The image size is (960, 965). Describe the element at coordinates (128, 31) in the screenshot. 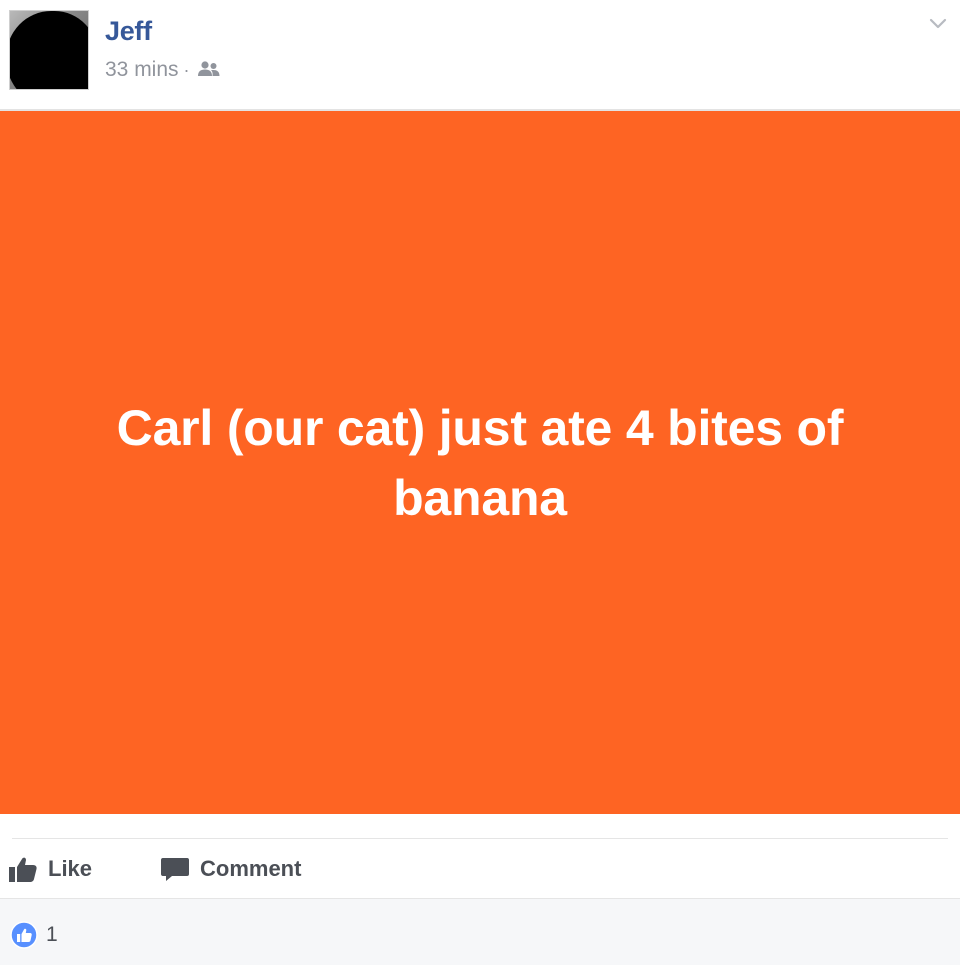

I see `author-name: Jeff` at that location.